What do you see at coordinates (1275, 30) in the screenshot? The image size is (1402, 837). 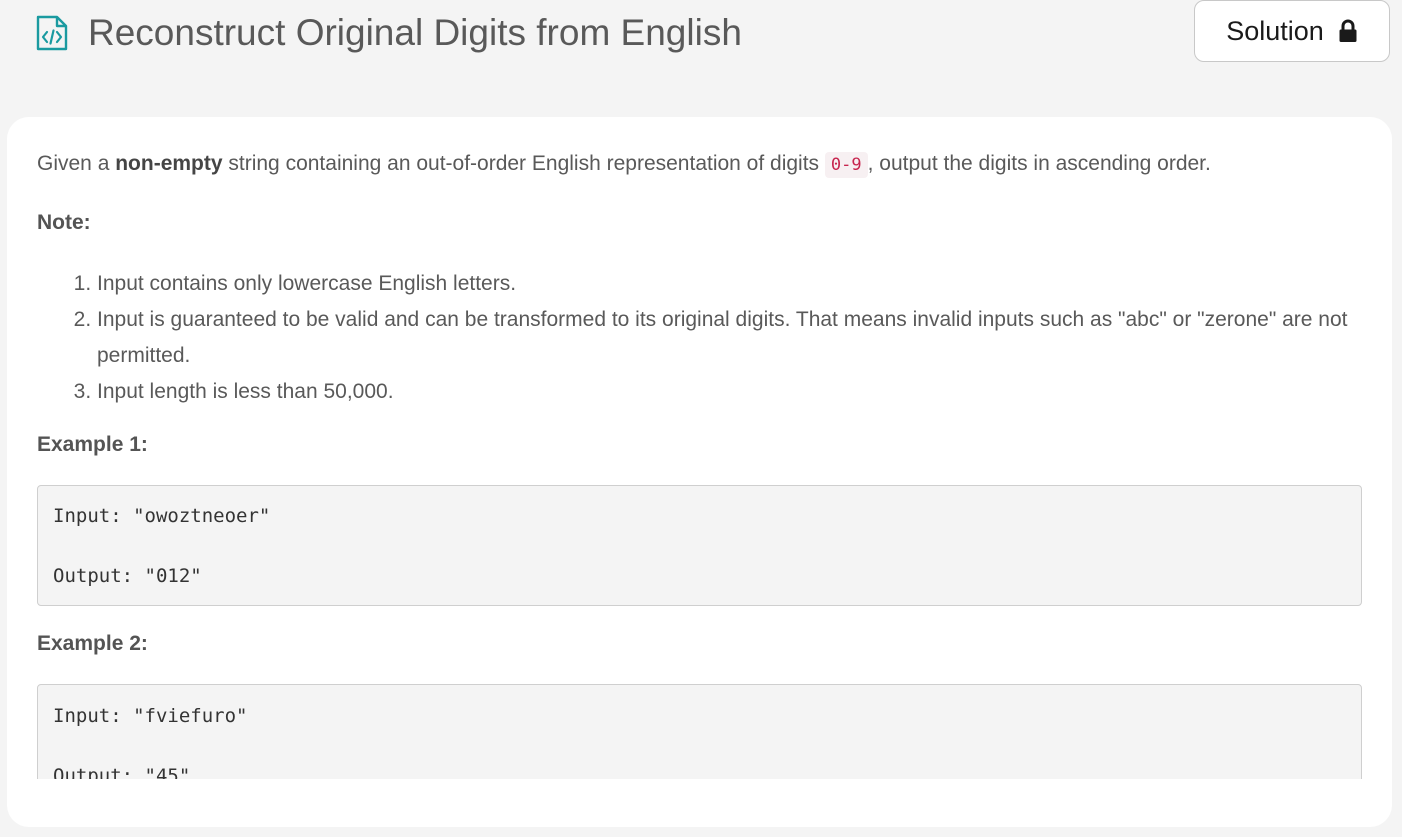 I see `solution-button-label: Solution` at bounding box center [1275, 30].